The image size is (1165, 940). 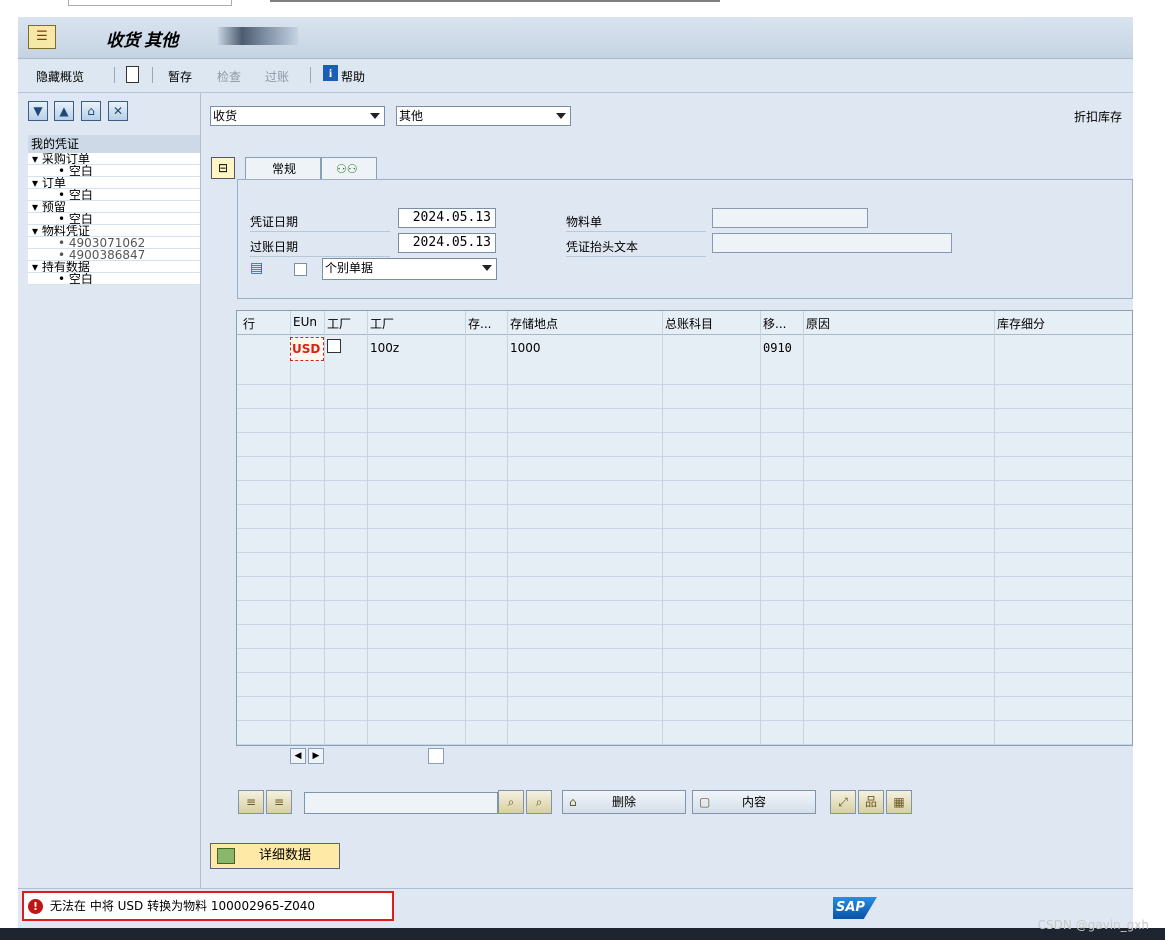 What do you see at coordinates (132, 74) in the screenshot?
I see `new-document-icon` at bounding box center [132, 74].